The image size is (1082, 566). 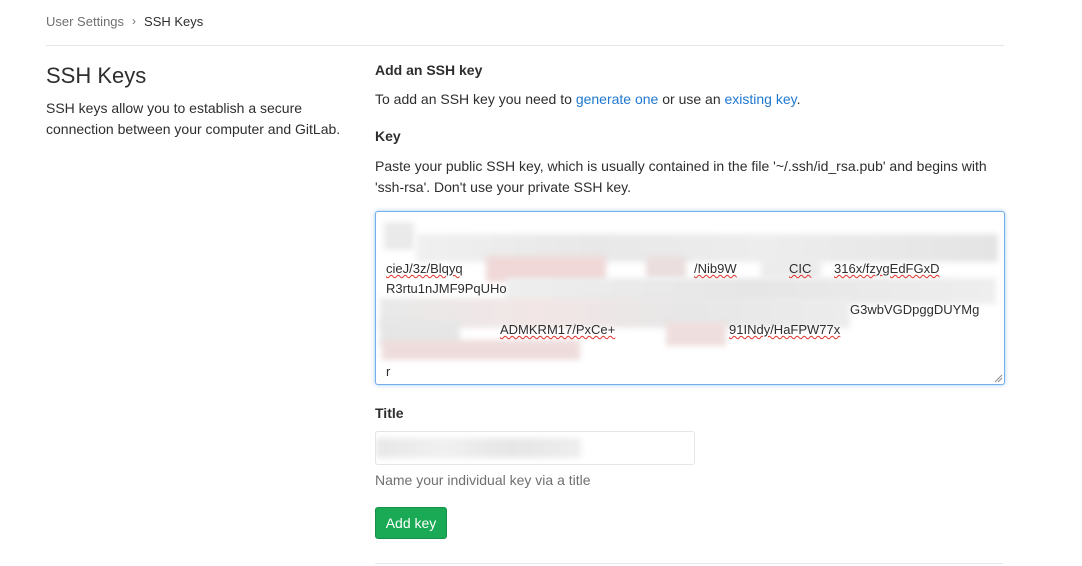 I want to click on intro-suffix: ., so click(x=798, y=99).